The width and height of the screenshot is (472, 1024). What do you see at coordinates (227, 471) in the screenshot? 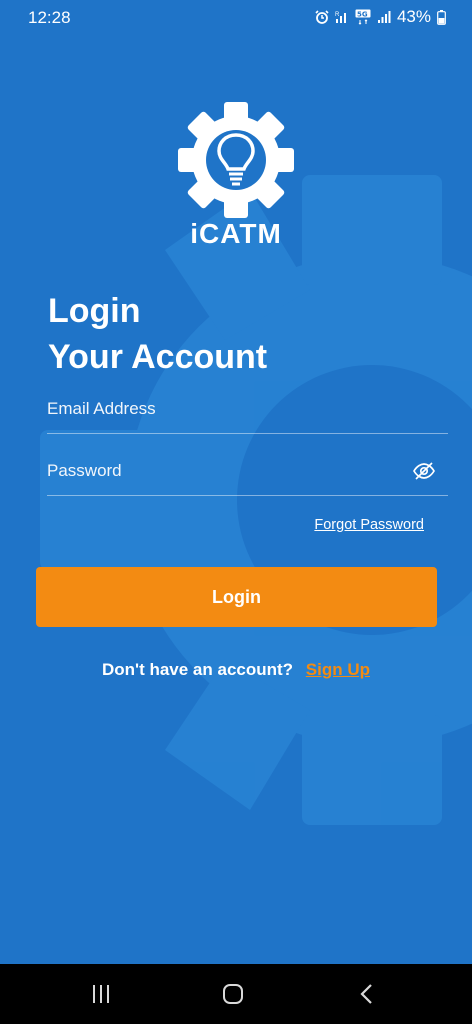
I see `password-field` at bounding box center [227, 471].